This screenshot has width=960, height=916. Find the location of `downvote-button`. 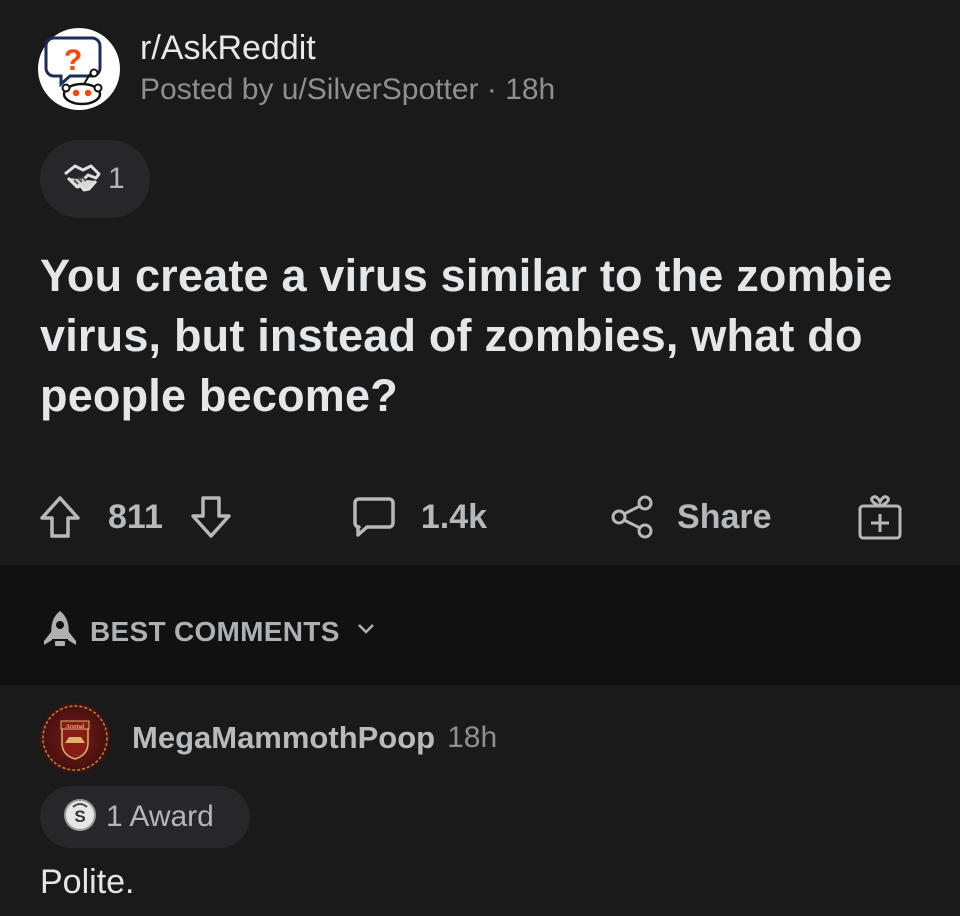

downvote-button is located at coordinates (211, 517).